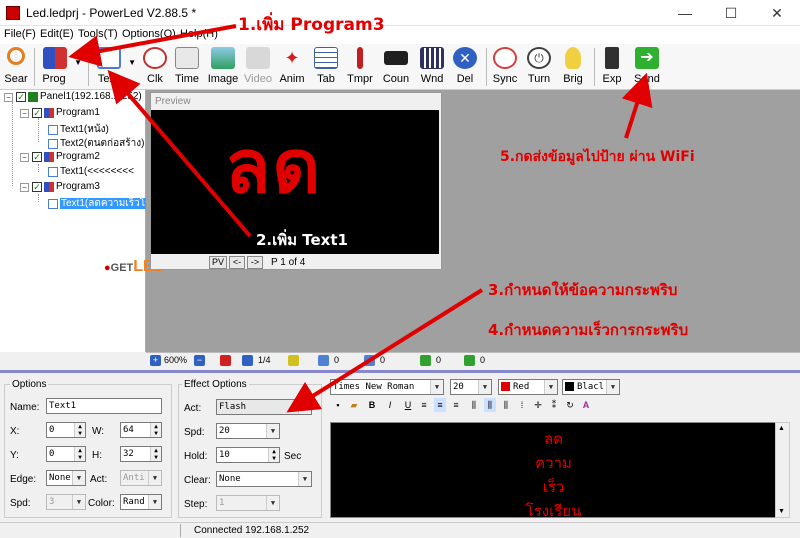  What do you see at coordinates (264, 407) in the screenshot?
I see `effect-act-select: Flash ▼` at bounding box center [264, 407].